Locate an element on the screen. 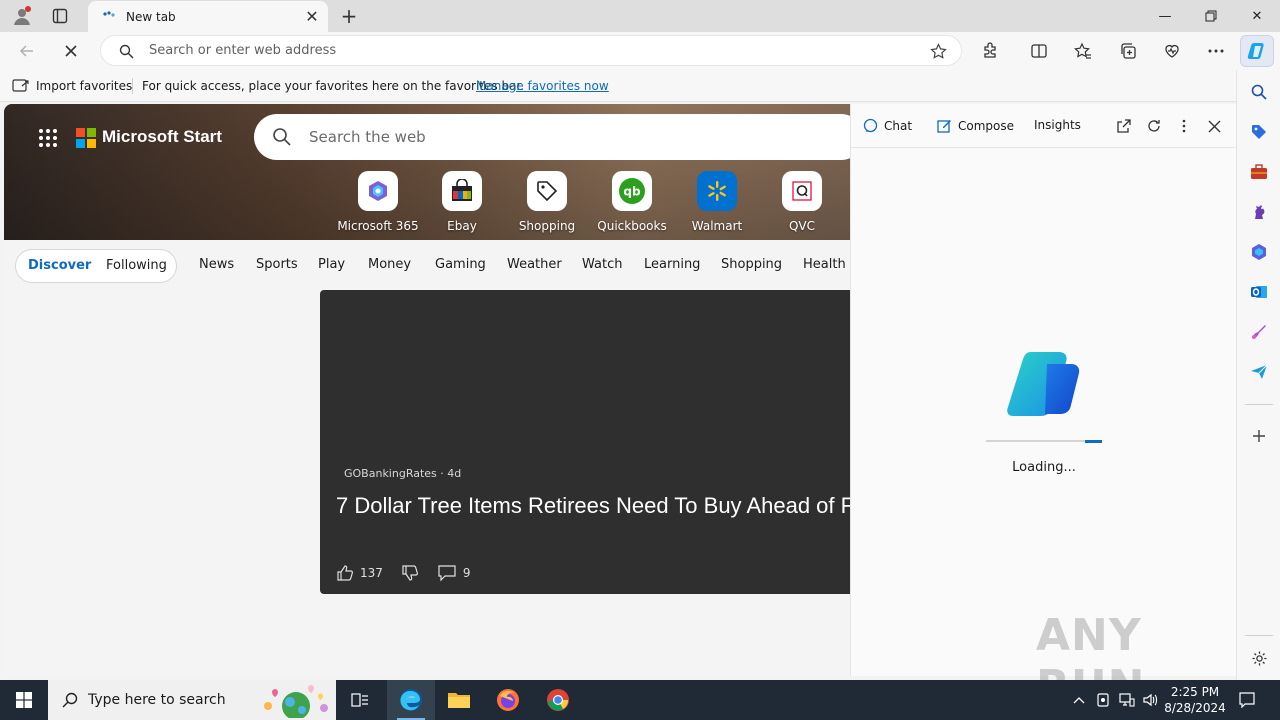  windows-logo-icon is located at coordinates (24, 700).